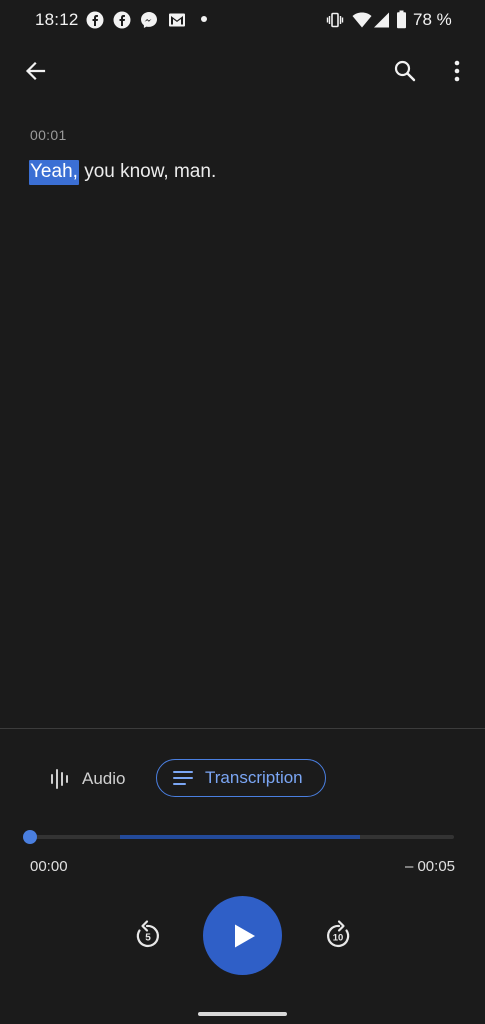 This screenshot has width=485, height=1024. I want to click on audio-tab-label: Audio, so click(104, 778).